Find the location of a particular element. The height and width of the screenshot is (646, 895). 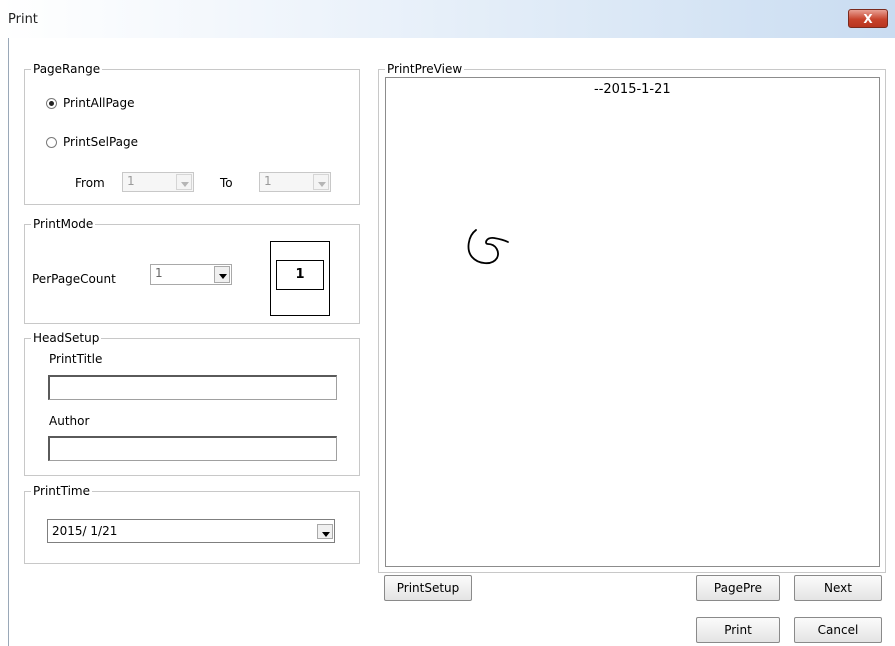

author-input is located at coordinates (192, 448).